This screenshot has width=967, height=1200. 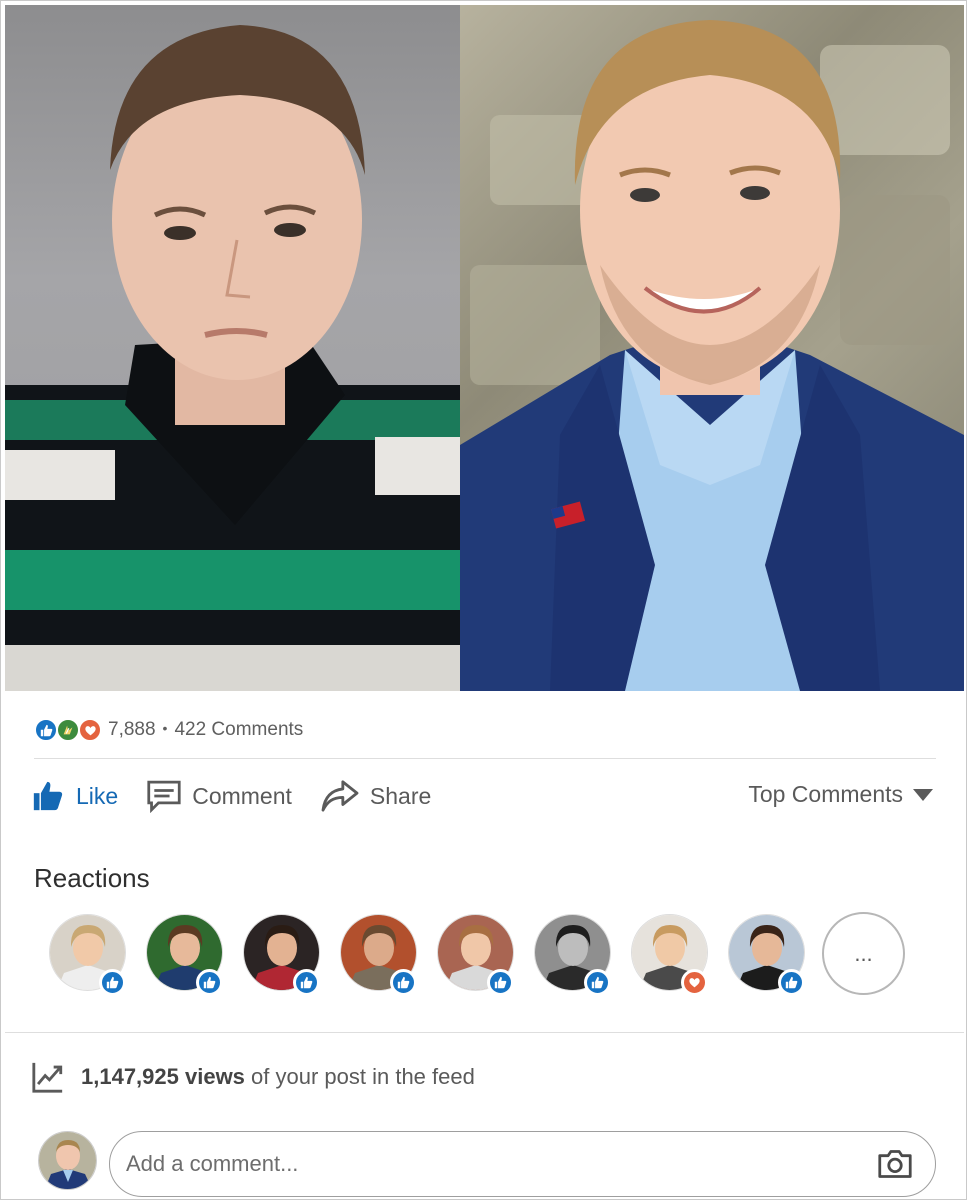 I want to click on celebrate-icon, so click(x=68, y=730).